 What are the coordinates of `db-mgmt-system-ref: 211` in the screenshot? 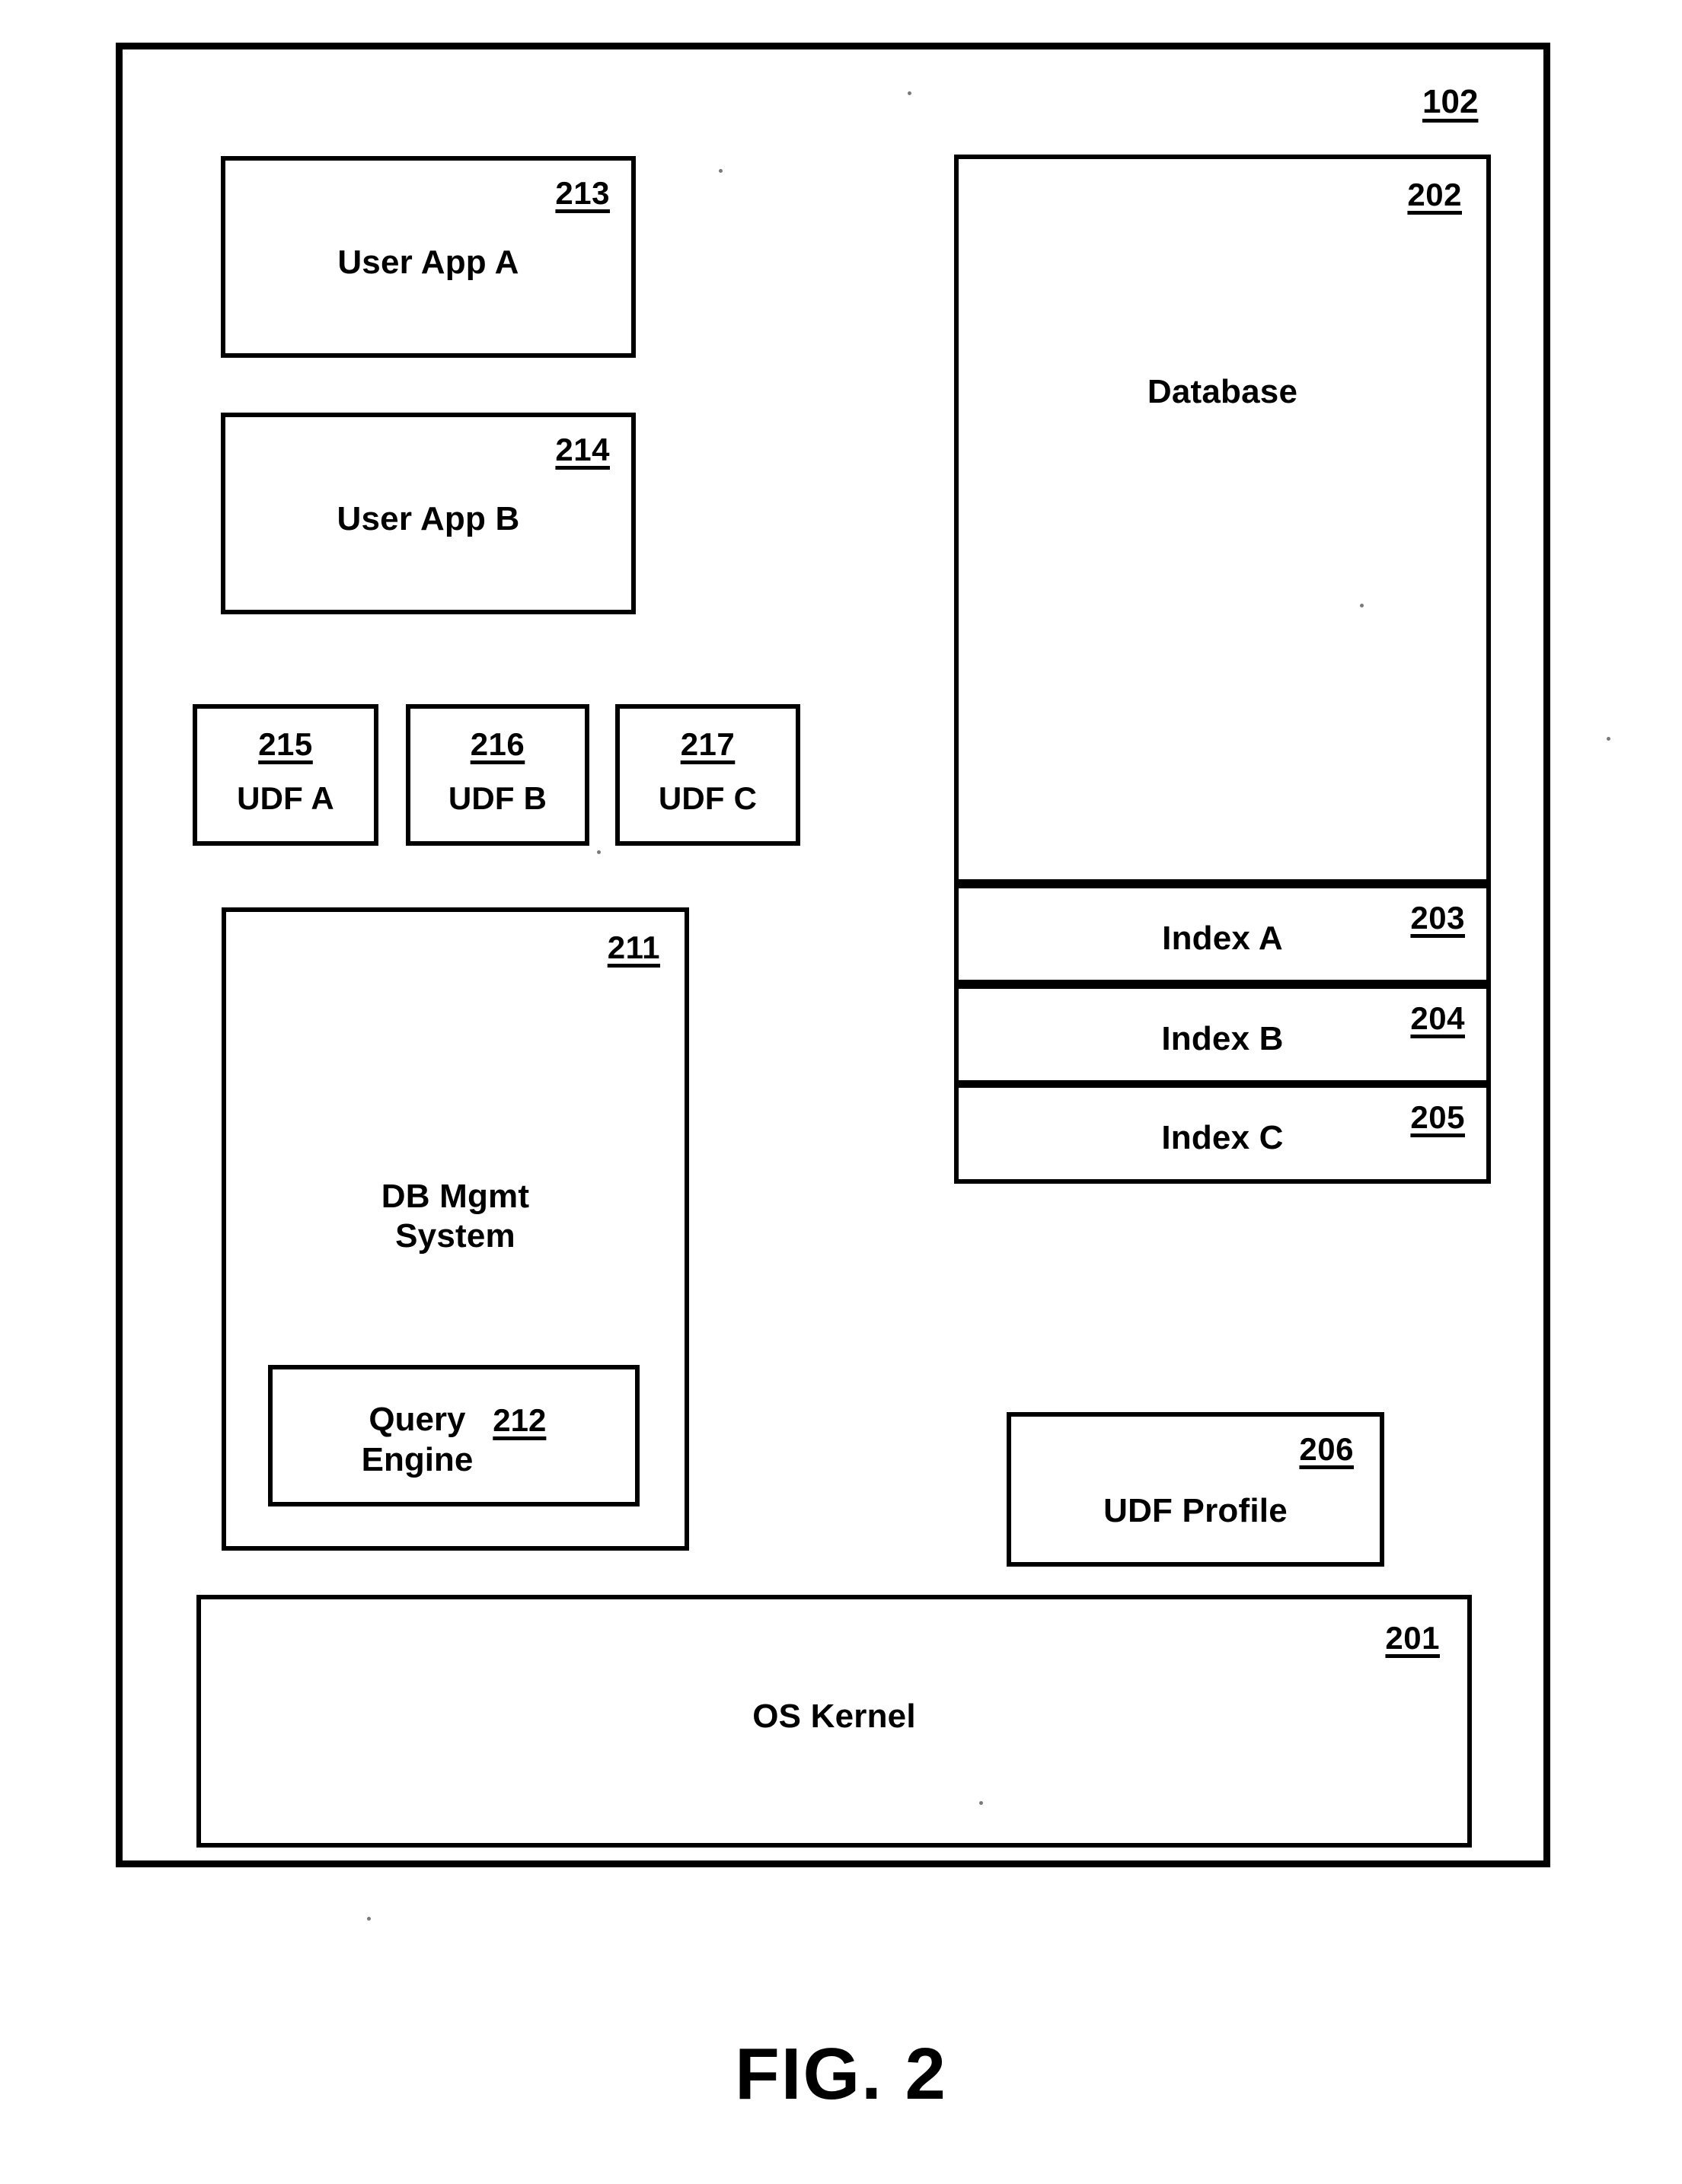 It's located at (633, 947).